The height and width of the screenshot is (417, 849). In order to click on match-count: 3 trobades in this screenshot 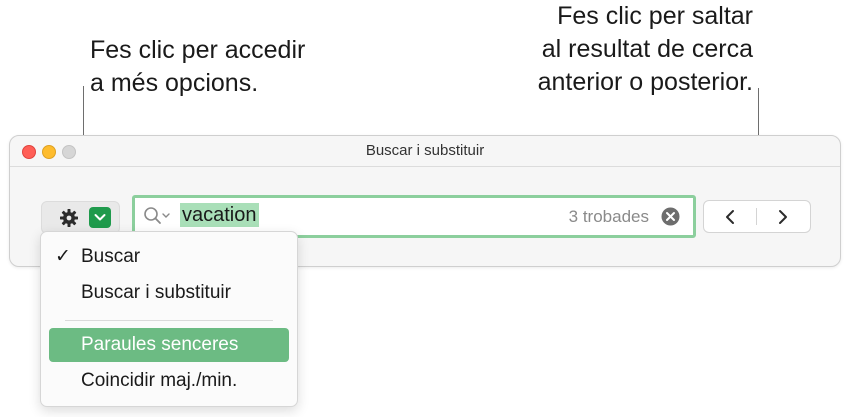, I will do `click(608, 216)`.